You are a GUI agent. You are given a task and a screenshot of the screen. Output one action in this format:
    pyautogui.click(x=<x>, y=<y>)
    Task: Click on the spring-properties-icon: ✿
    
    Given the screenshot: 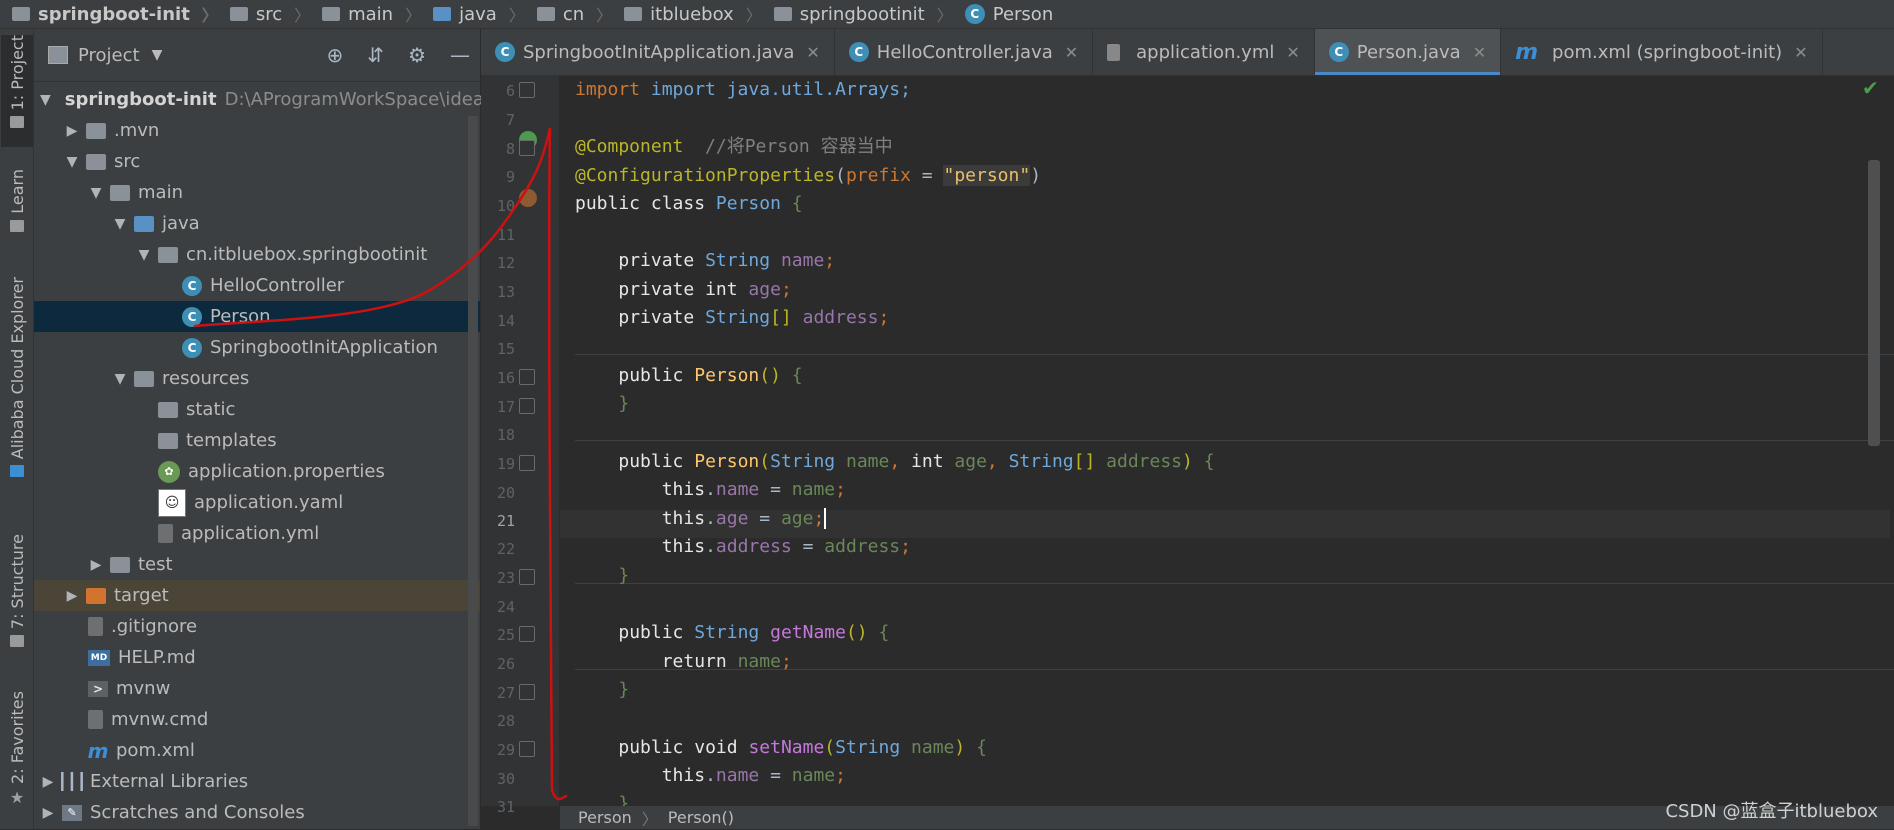 What is the action you would take?
    pyautogui.click(x=169, y=471)
    